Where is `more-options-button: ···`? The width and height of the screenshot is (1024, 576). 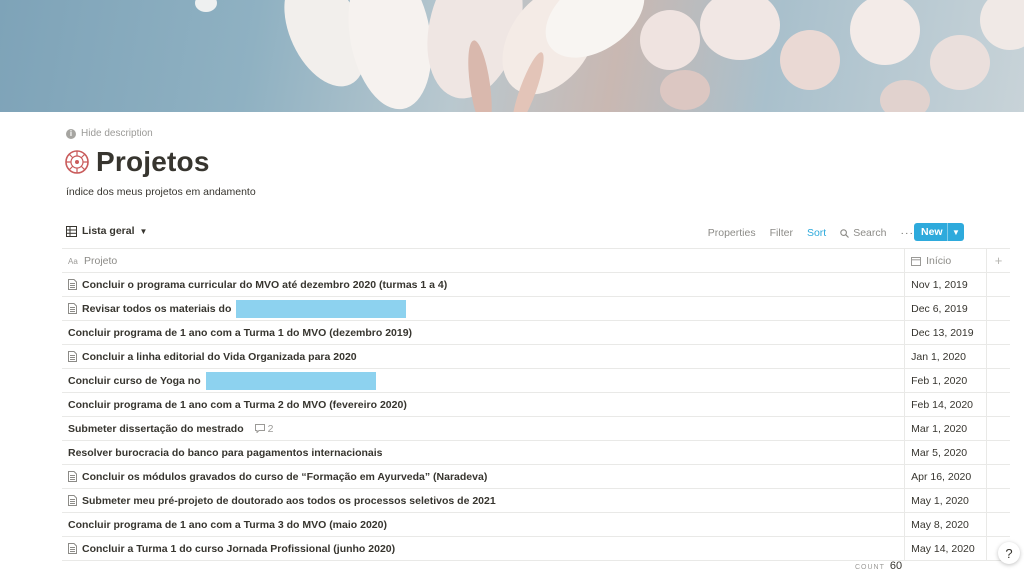 more-options-button: ··· is located at coordinates (908, 233).